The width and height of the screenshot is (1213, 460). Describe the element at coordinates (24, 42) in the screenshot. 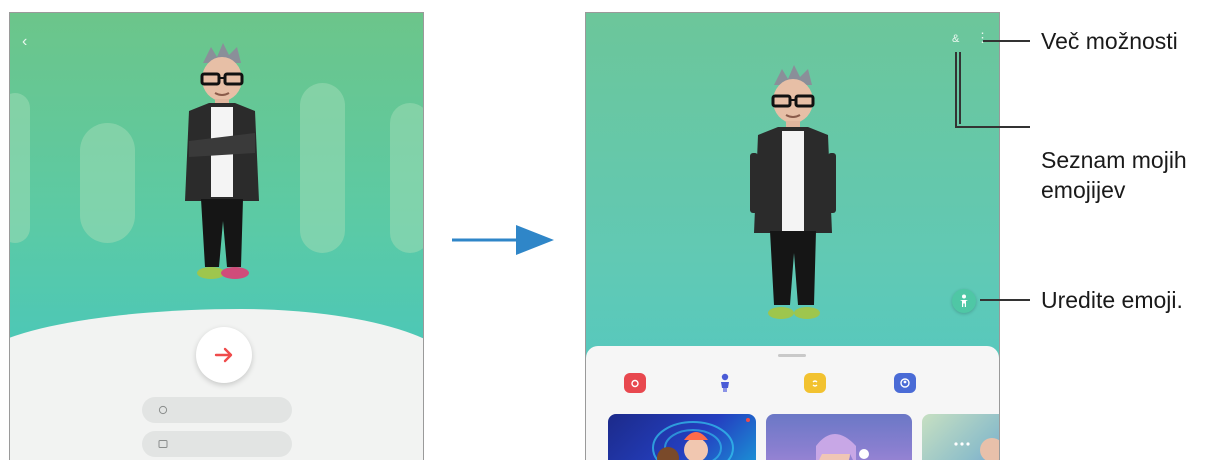

I see `back-icon: ‹` at that location.